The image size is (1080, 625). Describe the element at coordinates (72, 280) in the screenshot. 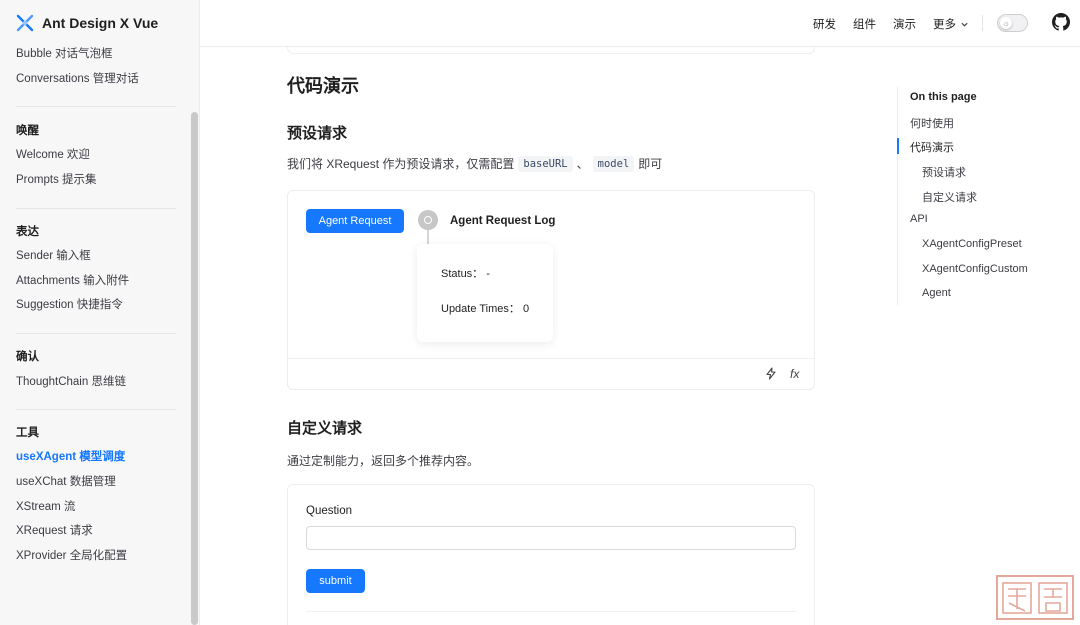

I see `sidebar-item-attachments: Attachments 输入附件` at that location.